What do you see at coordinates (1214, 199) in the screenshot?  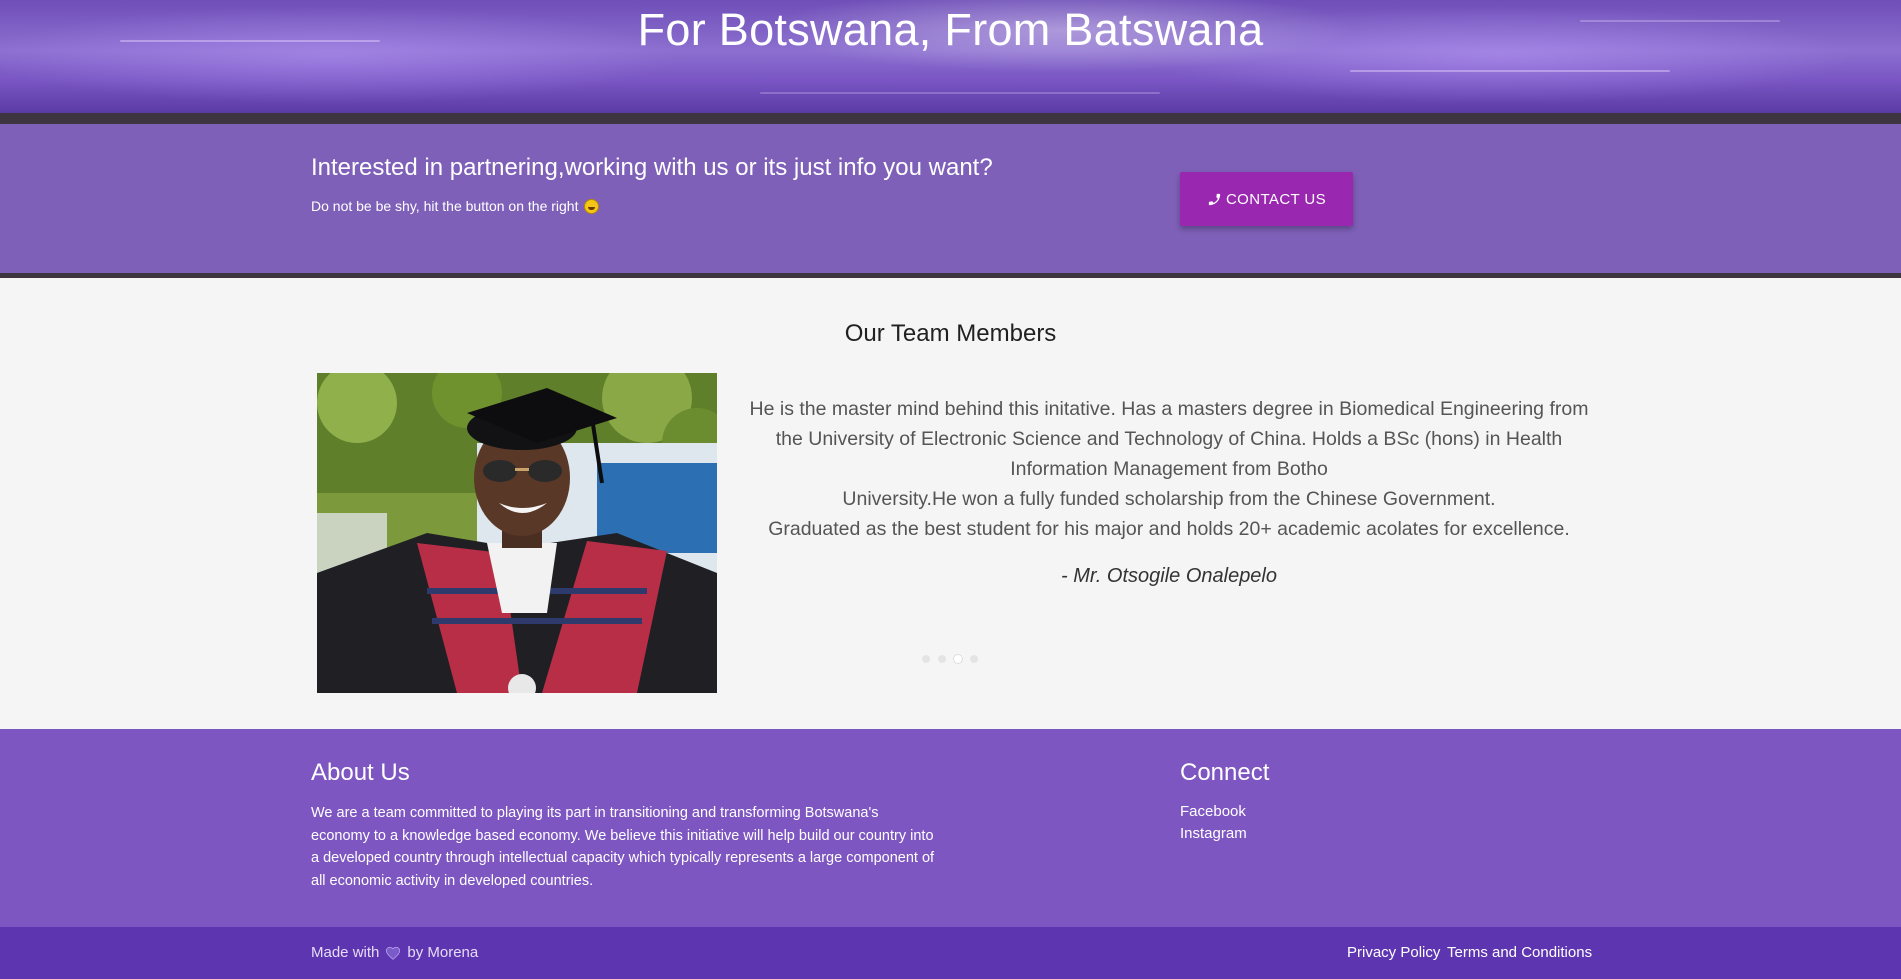 I see `phone-icon` at bounding box center [1214, 199].